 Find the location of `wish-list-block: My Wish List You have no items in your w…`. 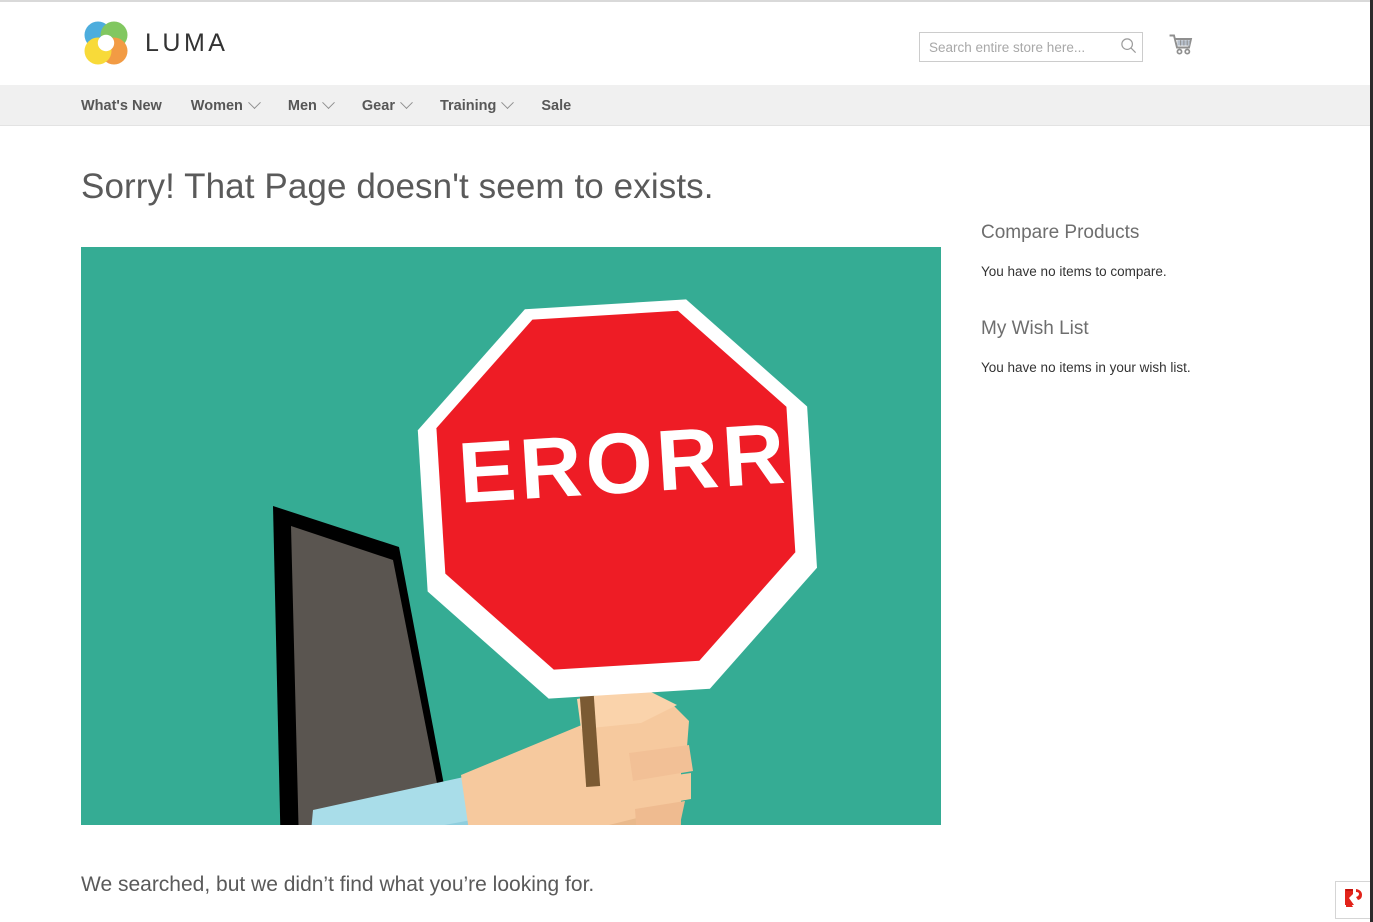

wish-list-block: My Wish List You have no items in your w… is located at coordinates (1146, 346).